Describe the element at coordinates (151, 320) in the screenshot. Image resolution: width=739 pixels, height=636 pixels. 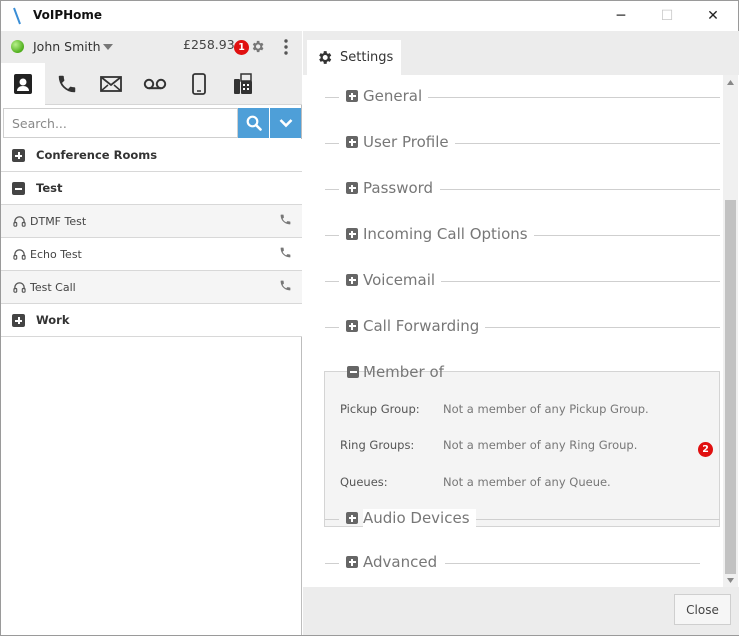
I see `group-work: Work` at that location.